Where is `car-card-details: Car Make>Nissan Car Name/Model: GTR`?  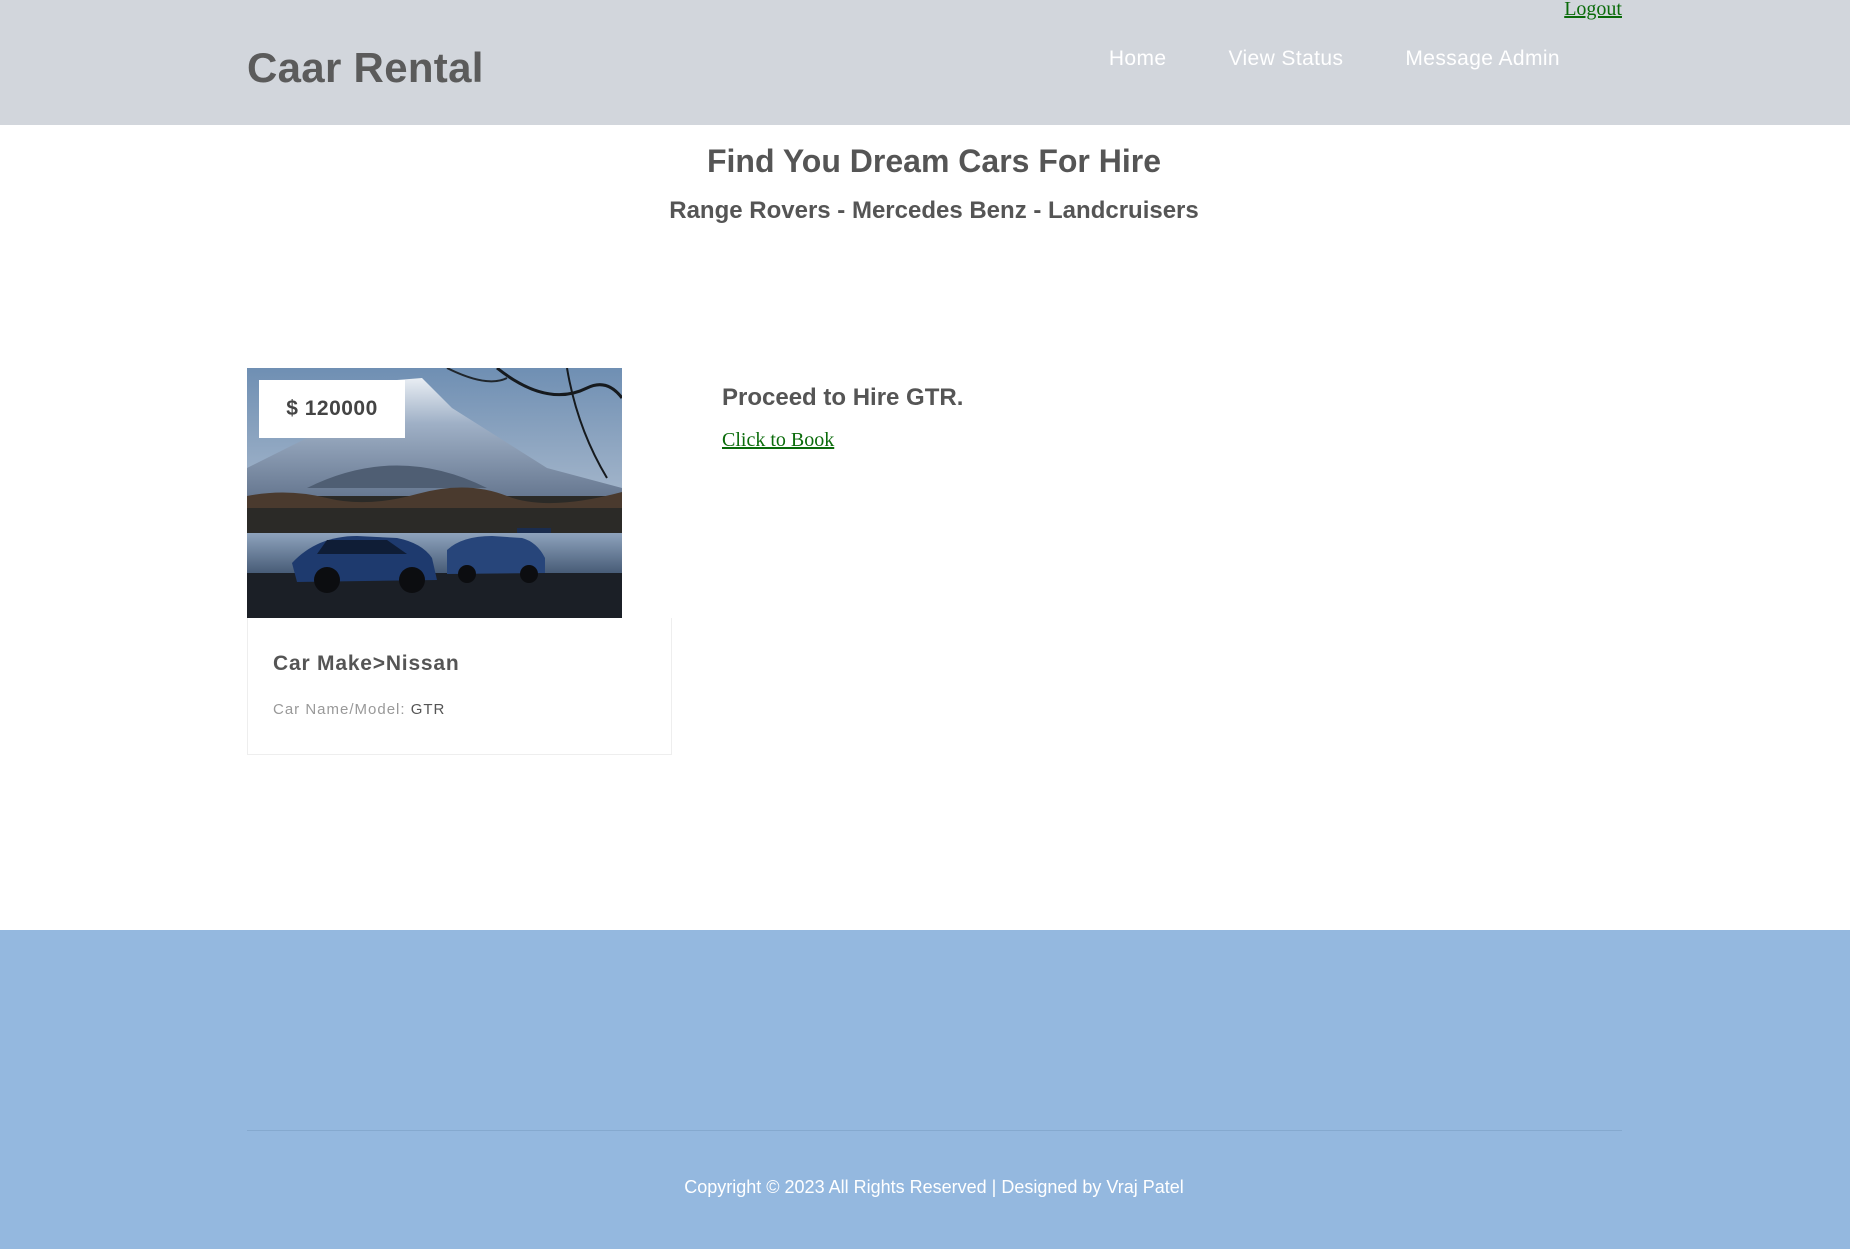 car-card-details: Car Make>Nissan Car Name/Model: GTR is located at coordinates (459, 686).